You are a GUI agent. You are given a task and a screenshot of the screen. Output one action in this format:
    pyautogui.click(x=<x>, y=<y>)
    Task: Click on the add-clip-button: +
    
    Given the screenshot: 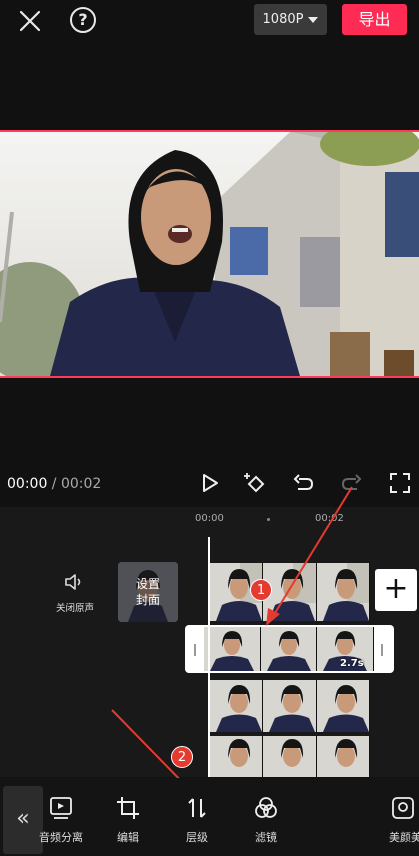 What is the action you would take?
    pyautogui.click(x=396, y=590)
    